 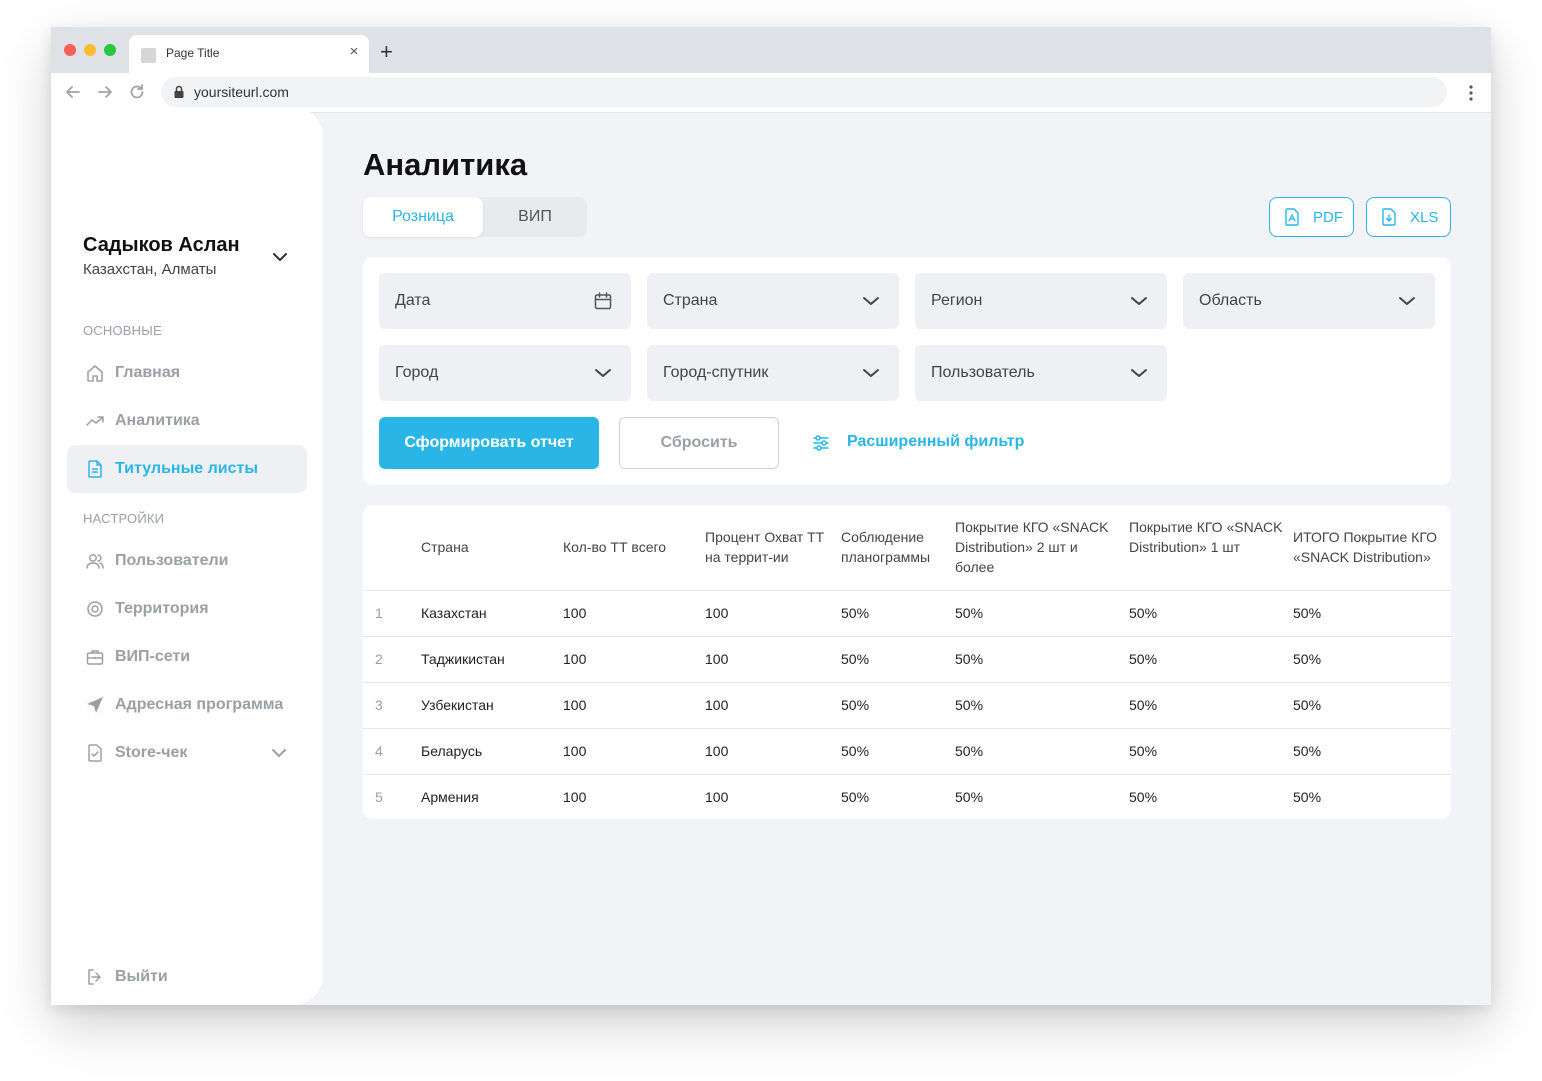 What do you see at coordinates (141, 976) in the screenshot?
I see `logout-label: Выйти` at bounding box center [141, 976].